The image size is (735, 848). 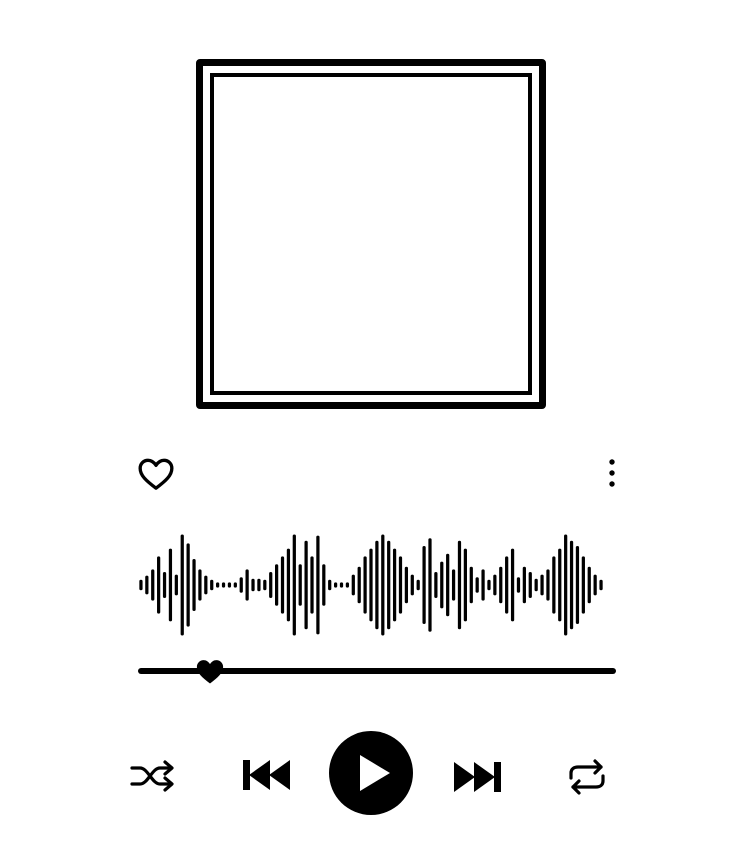 I want to click on audio-waveform, so click(x=371, y=585).